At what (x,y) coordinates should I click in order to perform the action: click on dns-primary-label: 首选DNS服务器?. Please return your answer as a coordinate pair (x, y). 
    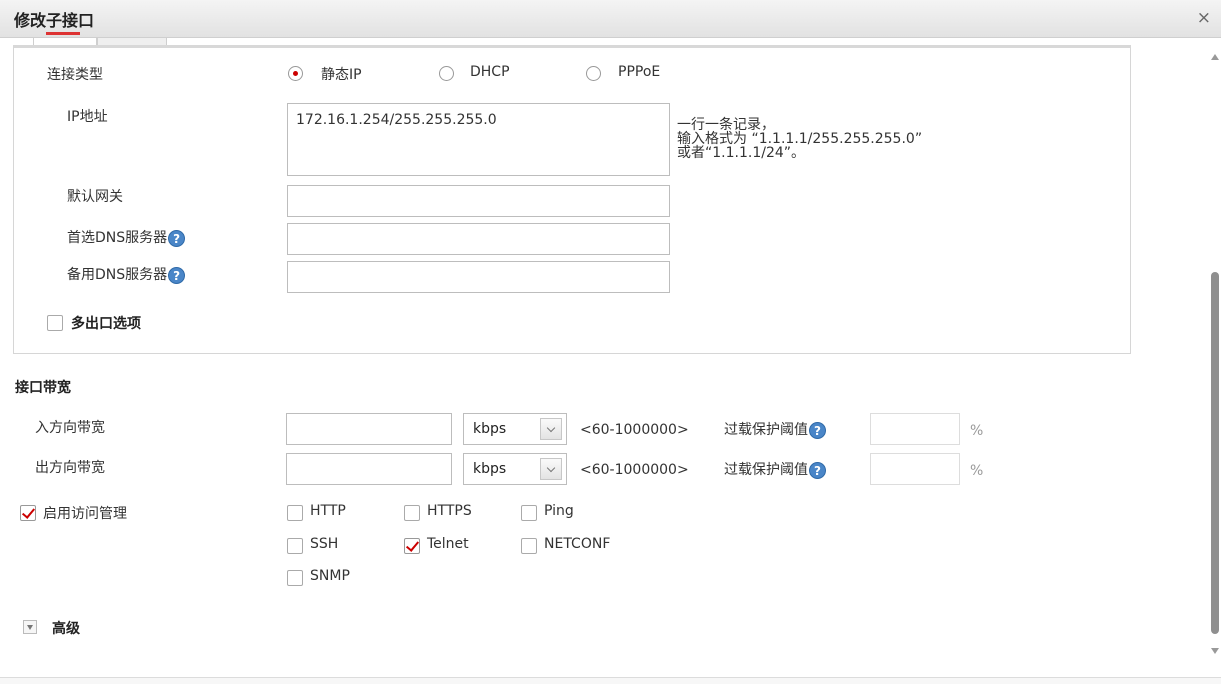
    Looking at the image, I should click on (126, 237).